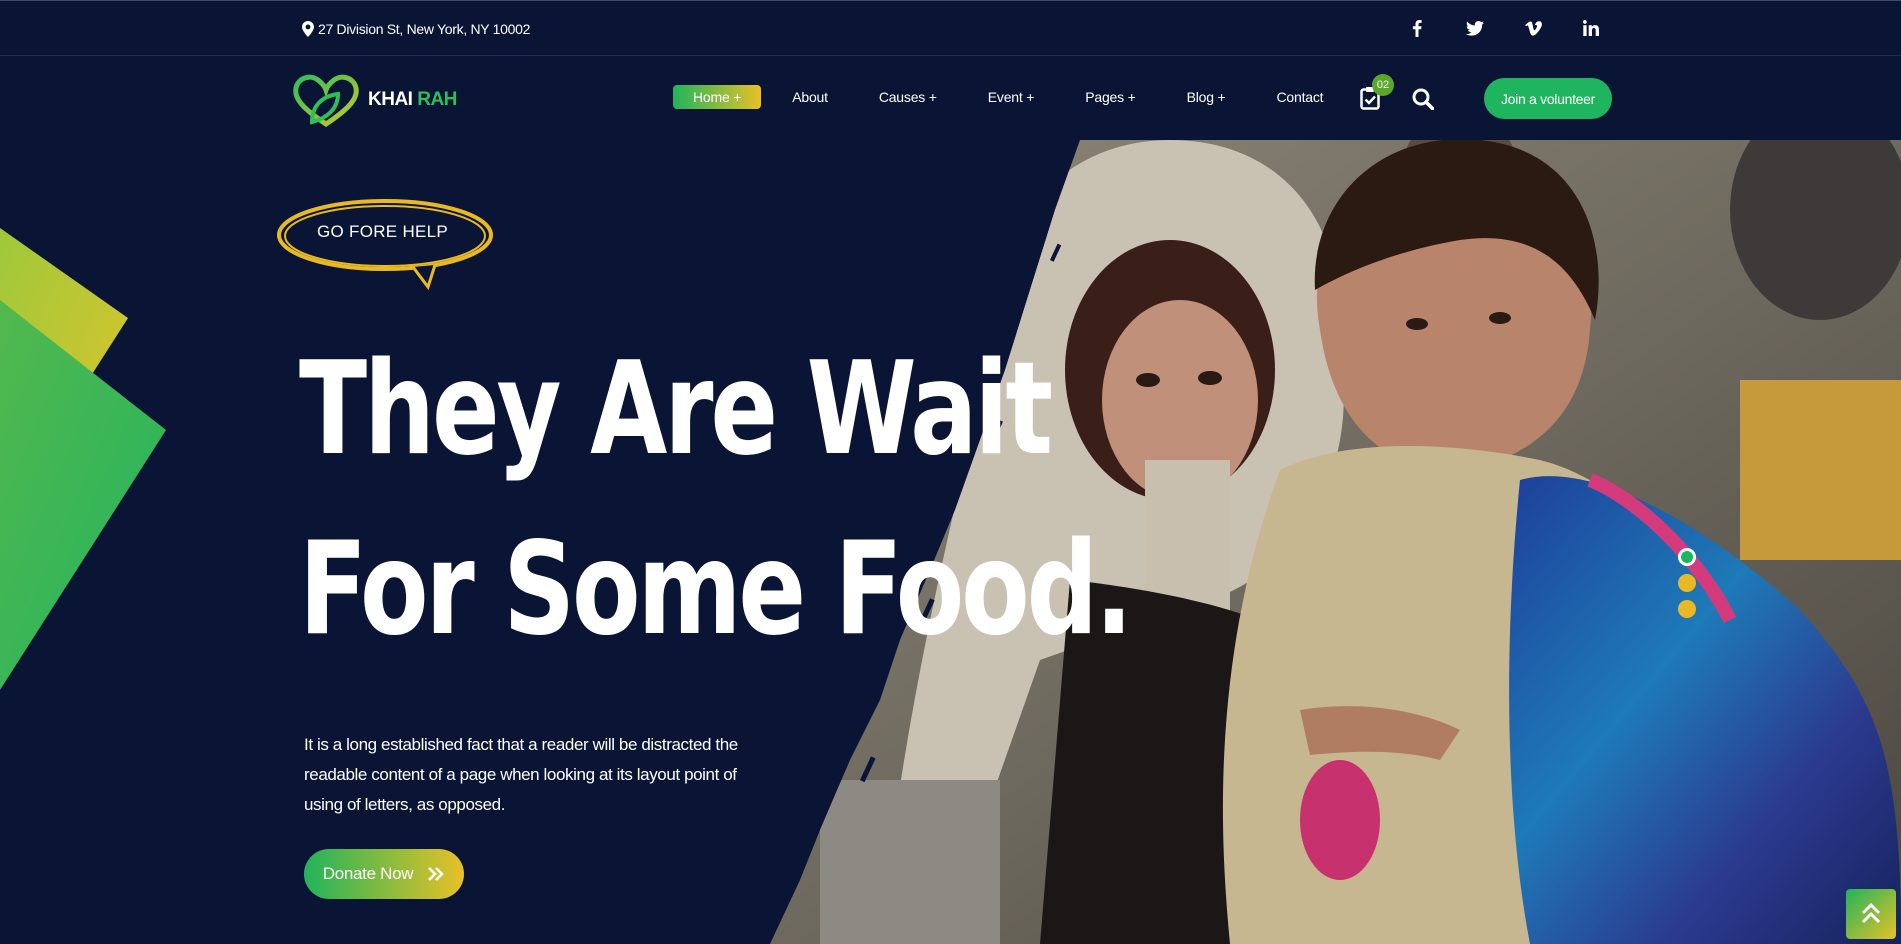 This screenshot has height=944, width=1901. Describe the element at coordinates (1475, 28) in the screenshot. I see `twitter-icon` at that location.